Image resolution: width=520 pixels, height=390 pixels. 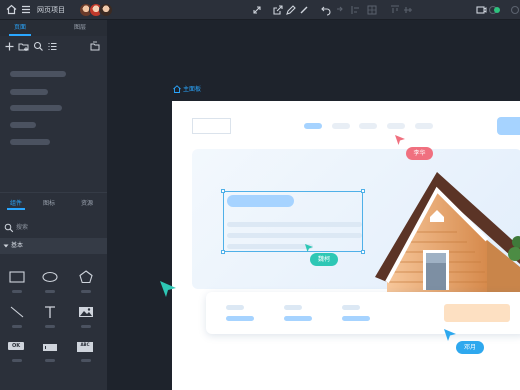 What do you see at coordinates (80, 28) in the screenshot?
I see `tab-layers: 图层` at bounding box center [80, 28].